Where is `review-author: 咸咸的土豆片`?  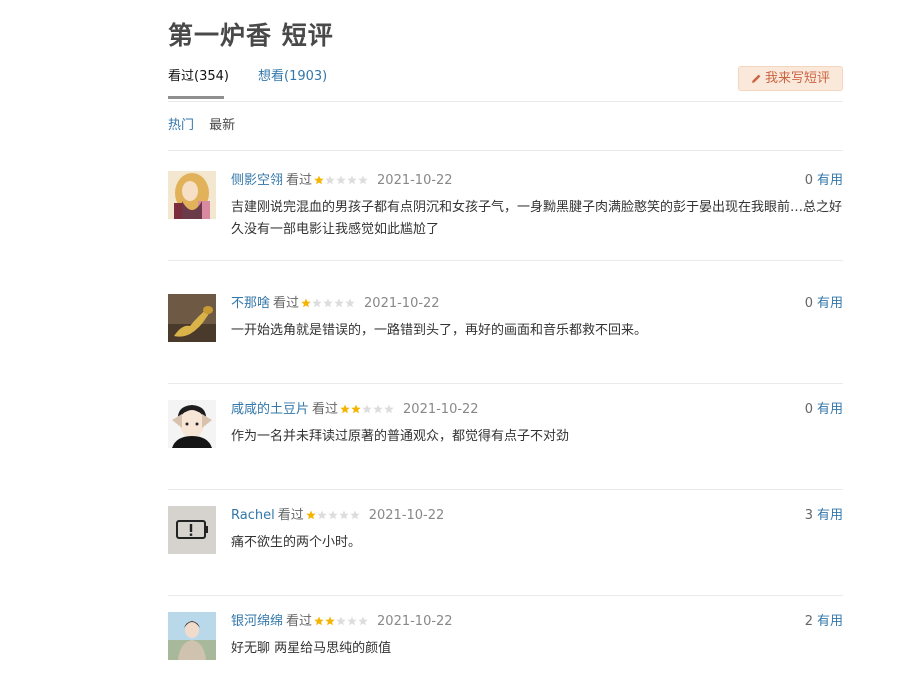 review-author: 咸咸的土豆片 is located at coordinates (270, 409).